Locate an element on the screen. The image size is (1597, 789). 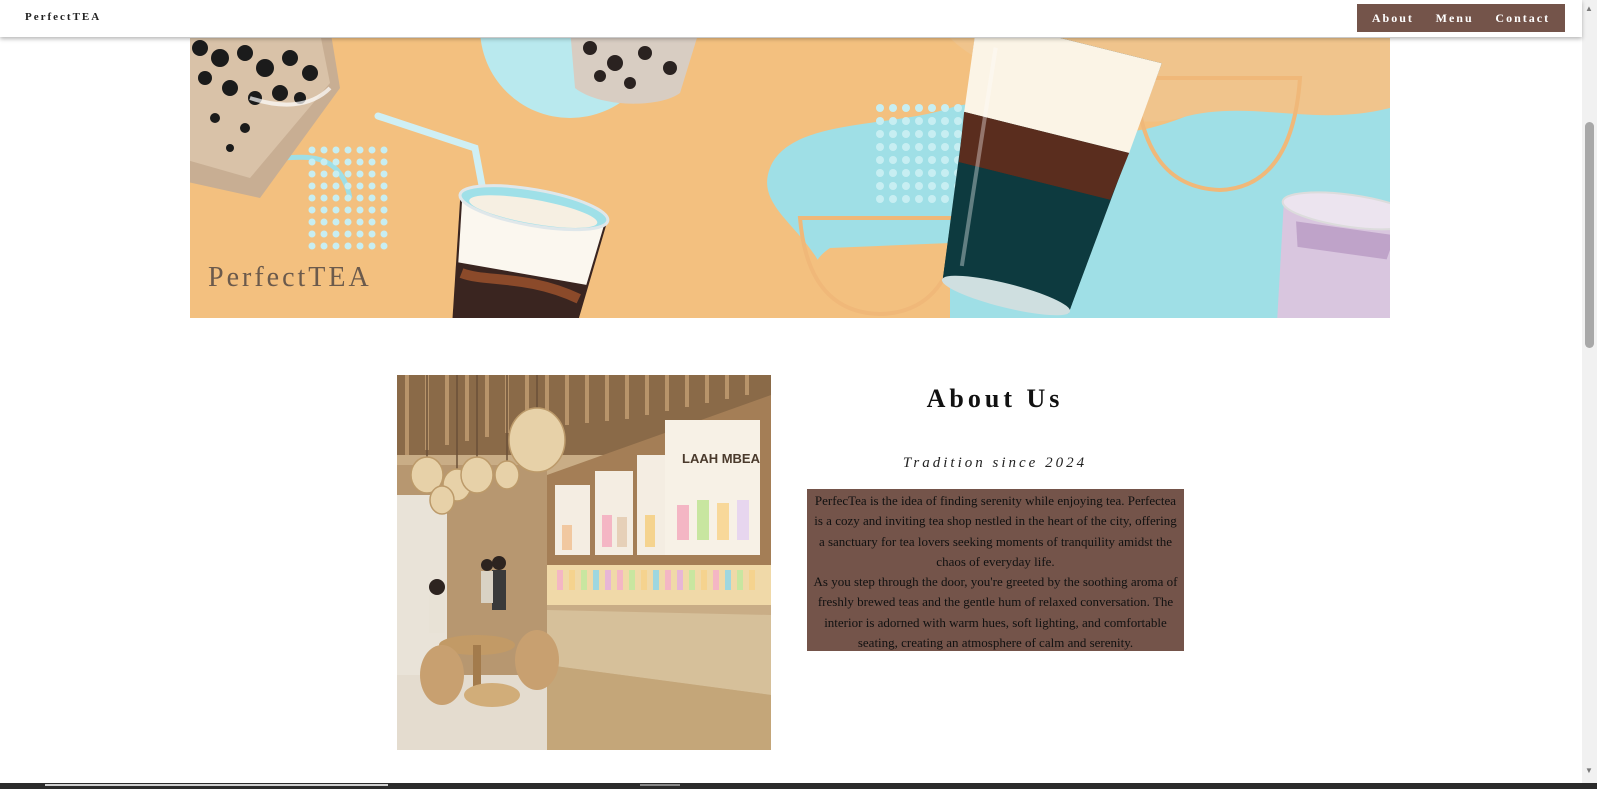
nav-link-menu: Menu is located at coordinates (1455, 18).